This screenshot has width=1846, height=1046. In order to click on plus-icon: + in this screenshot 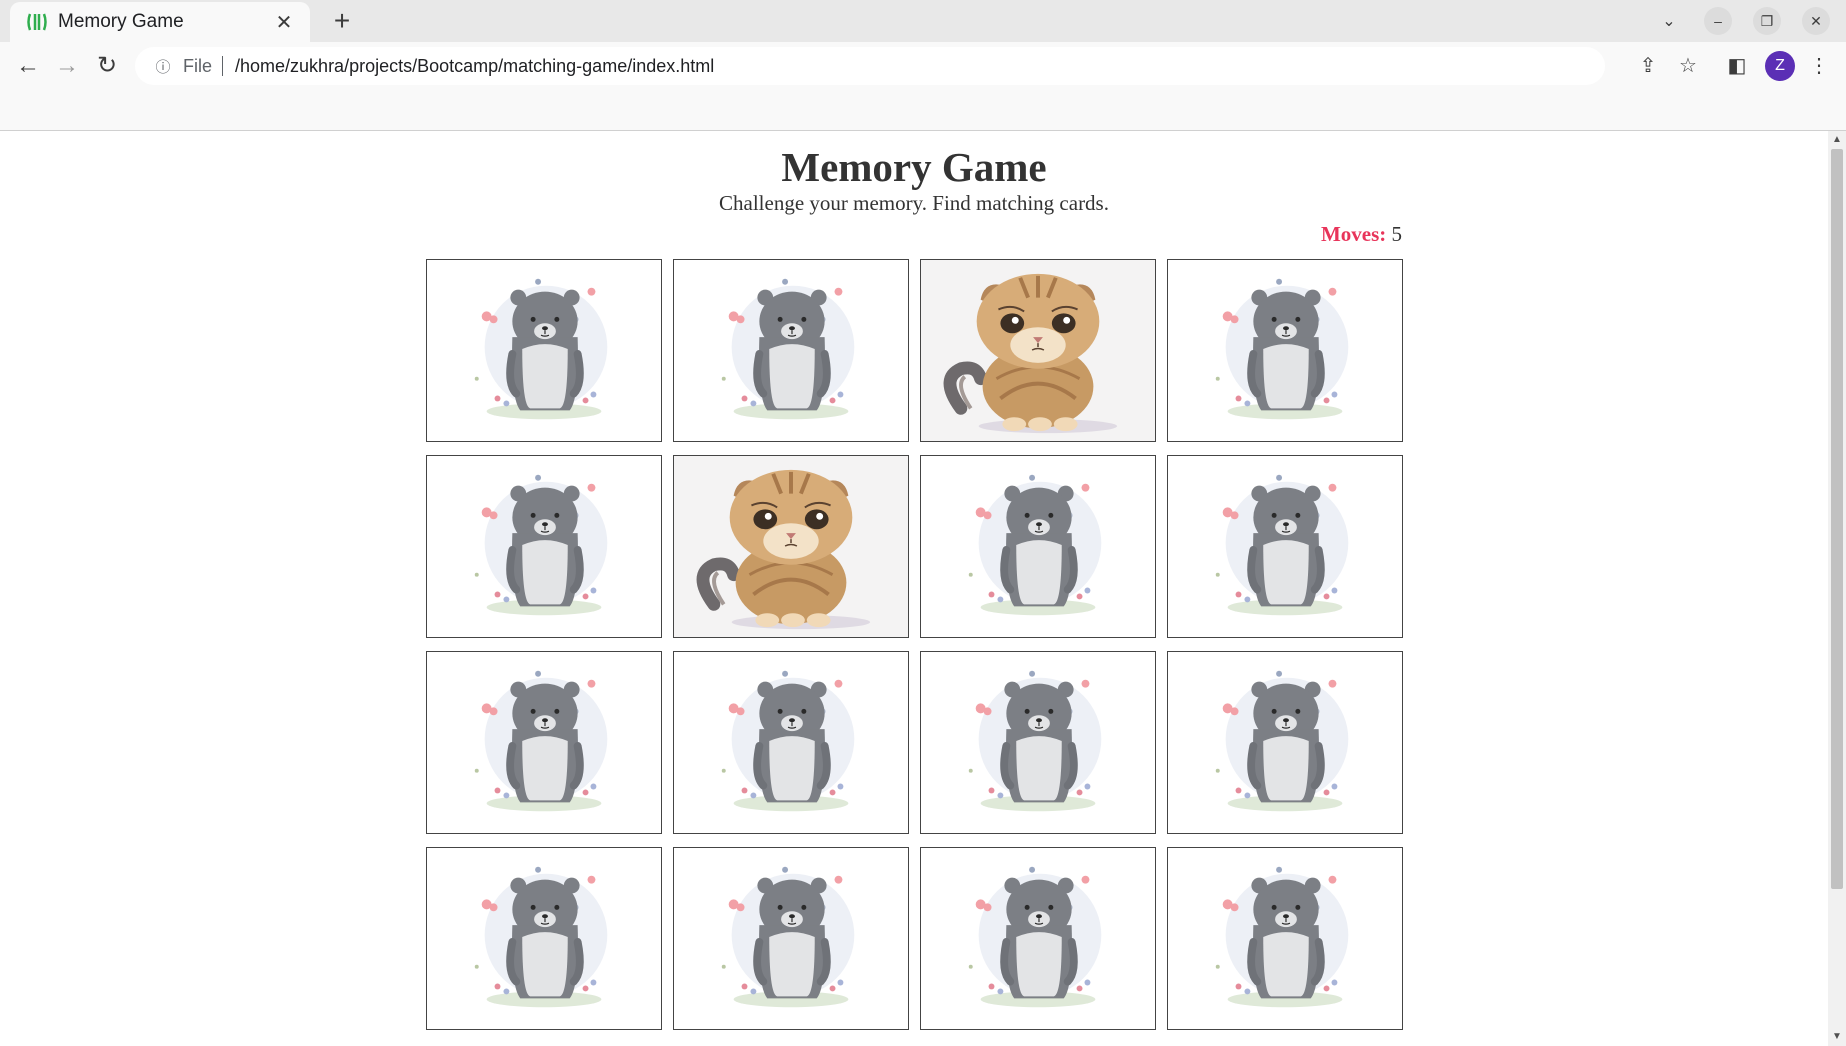, I will do `click(342, 21)`.